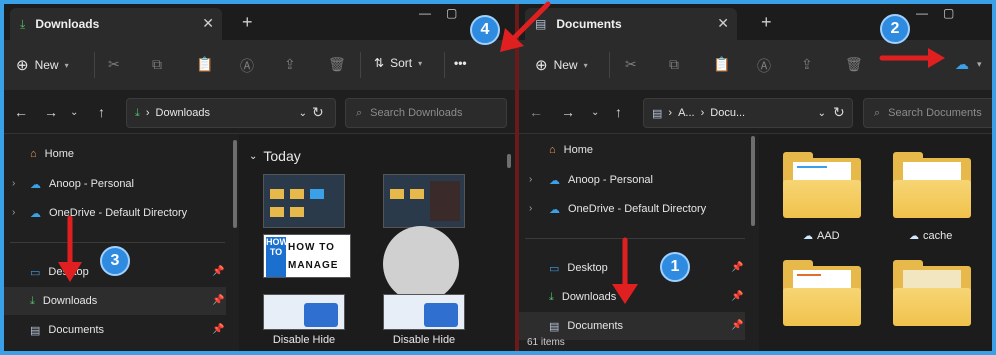 The width and height of the screenshot is (996, 355). What do you see at coordinates (675, 267) in the screenshot?
I see `step-badge-1: 1` at bounding box center [675, 267].